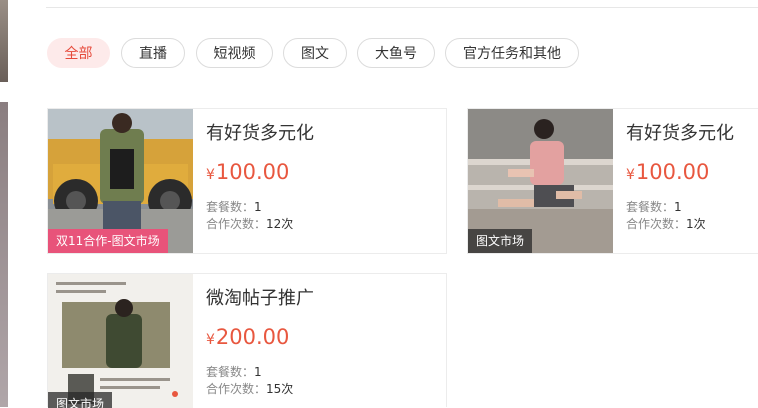  What do you see at coordinates (260, 297) in the screenshot?
I see `card-title: 微淘帖子推广` at bounding box center [260, 297].